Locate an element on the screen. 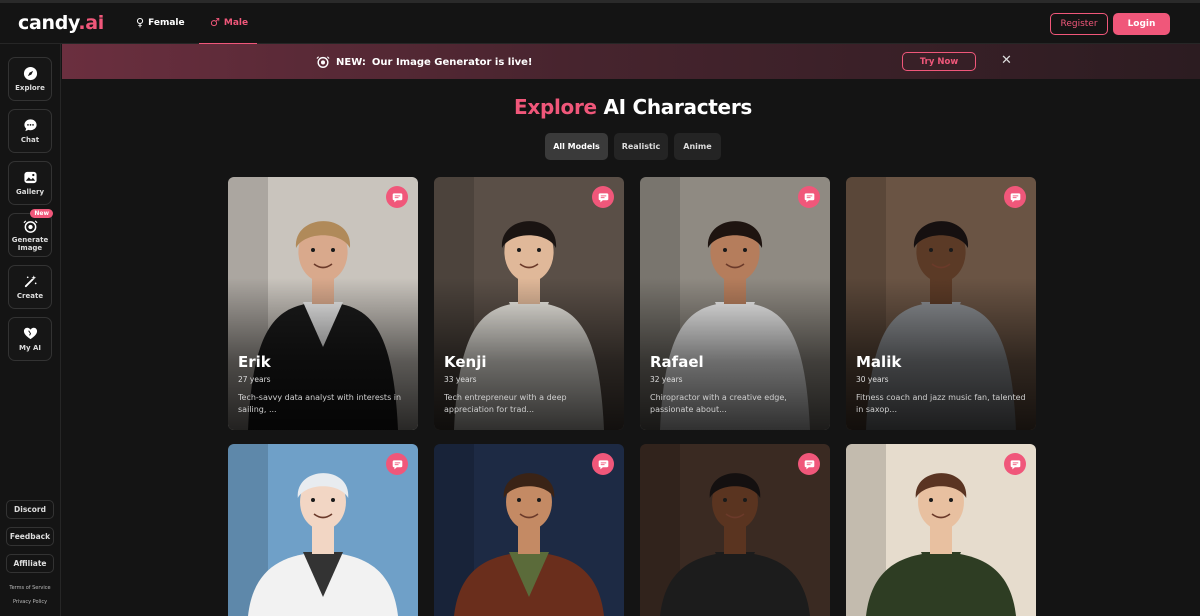 The image size is (1200, 616). character-name: Kenji is located at coordinates (465, 362).